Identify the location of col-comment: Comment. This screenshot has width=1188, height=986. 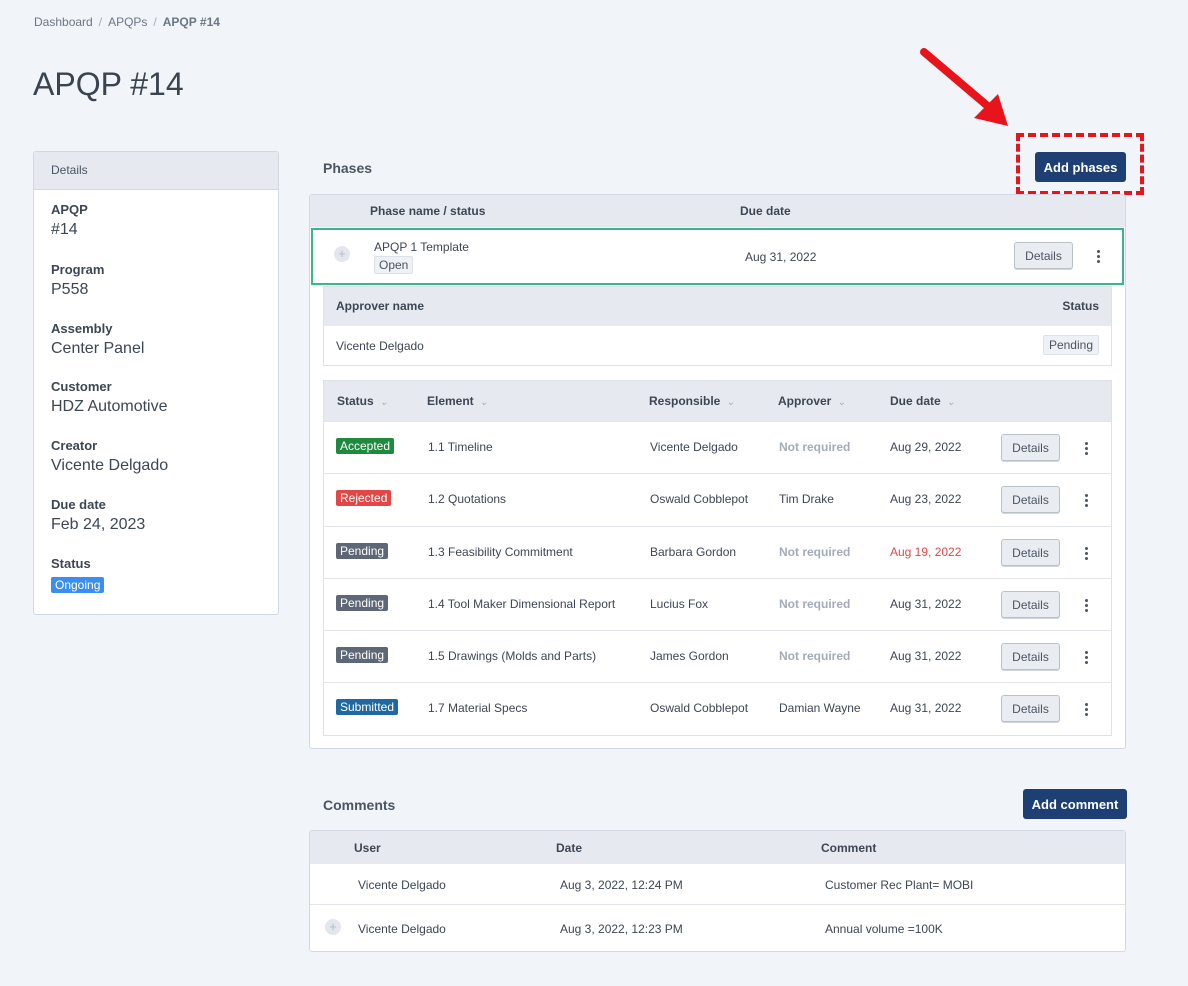
(849, 848).